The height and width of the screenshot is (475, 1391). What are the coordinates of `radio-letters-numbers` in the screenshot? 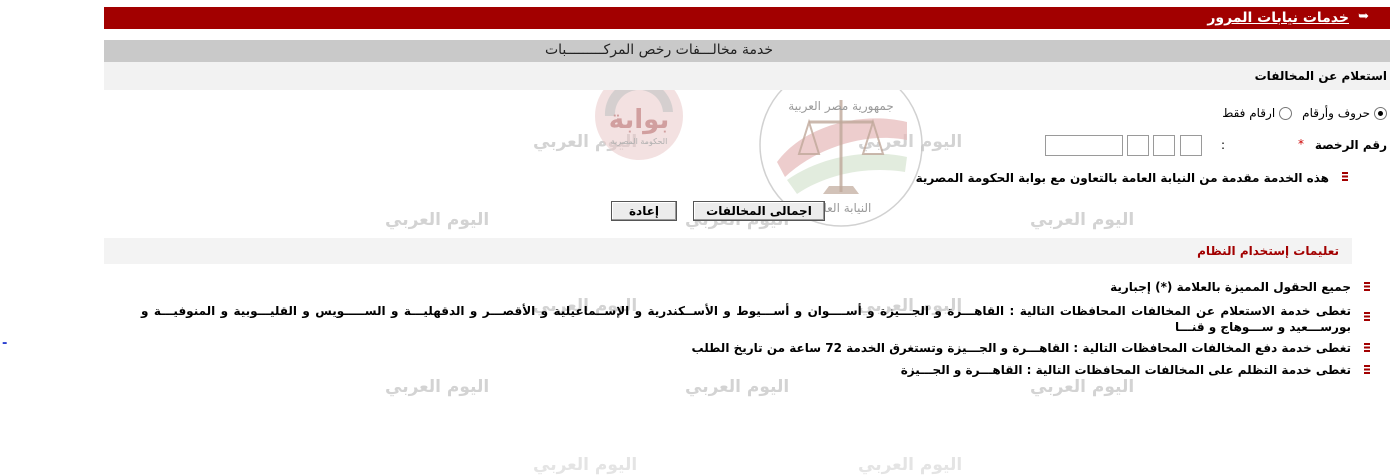 It's located at (1380, 113).